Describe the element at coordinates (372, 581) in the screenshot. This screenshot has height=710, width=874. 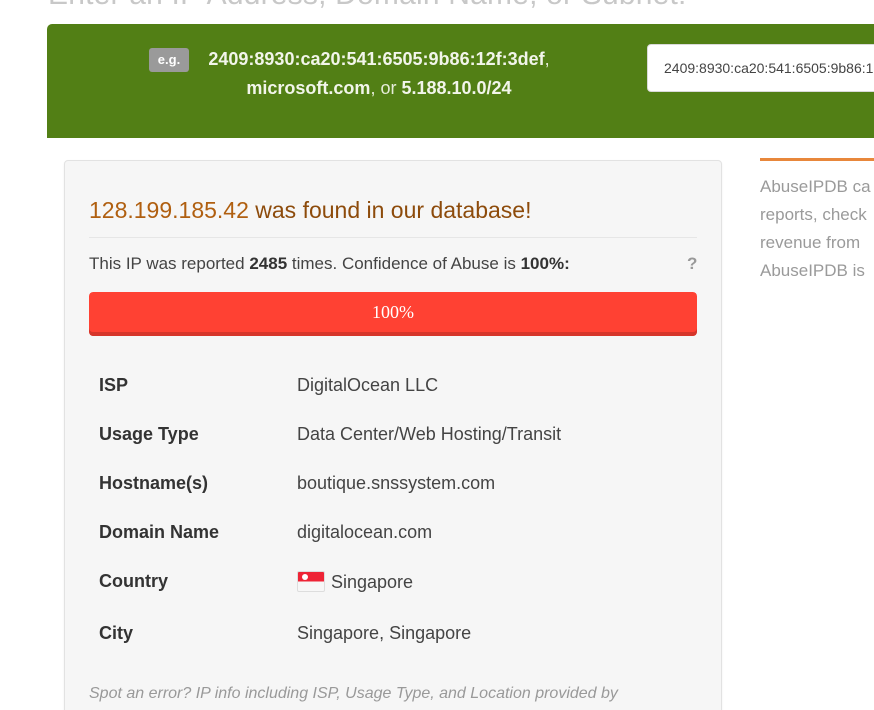
I see `info-value: Singapore` at that location.